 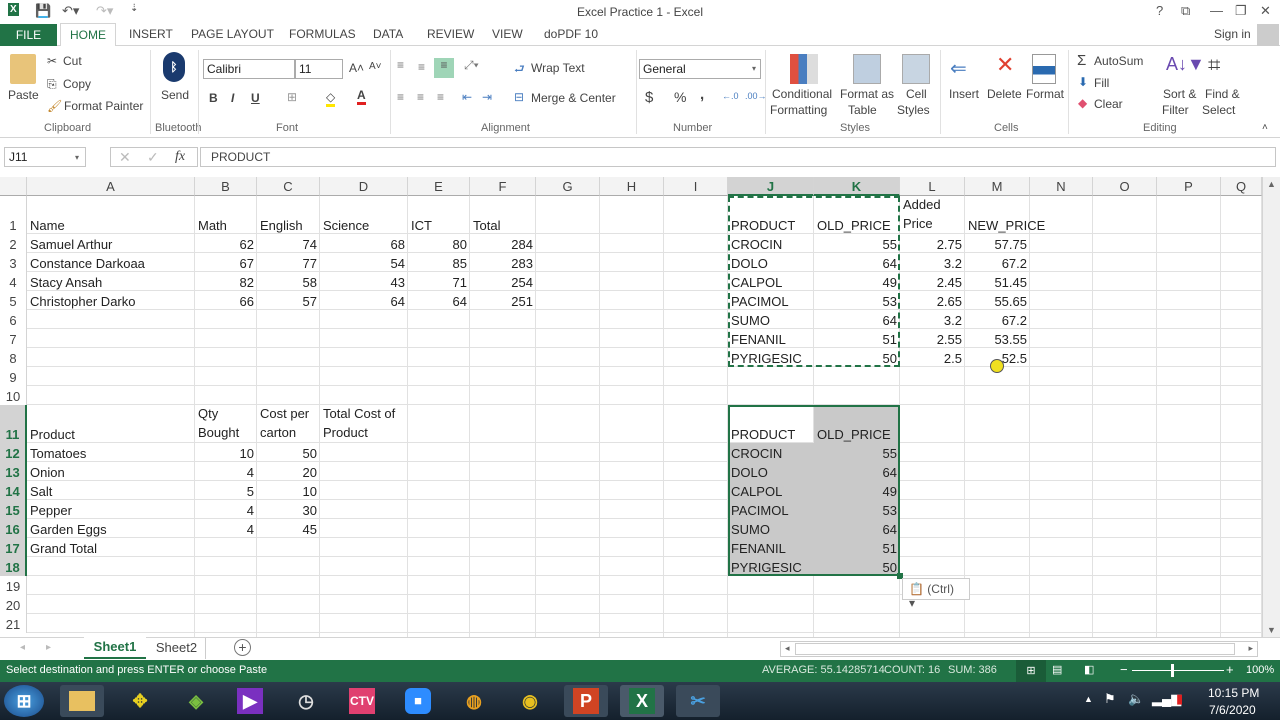 What do you see at coordinates (88, 34) in the screenshot?
I see `tab-home: HOME` at bounding box center [88, 34].